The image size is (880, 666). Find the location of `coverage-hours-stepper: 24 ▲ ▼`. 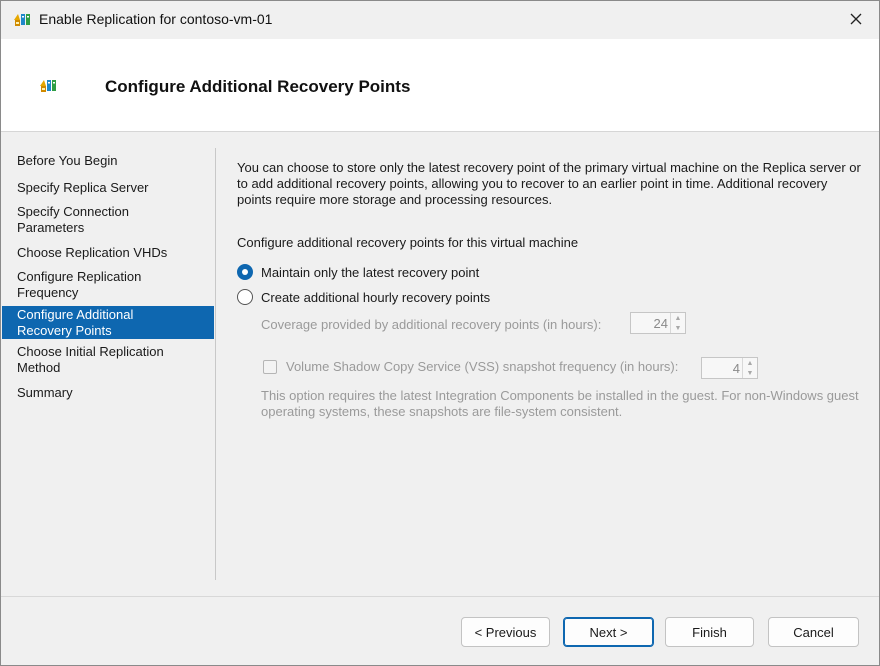

coverage-hours-stepper: 24 ▲ ▼ is located at coordinates (658, 323).